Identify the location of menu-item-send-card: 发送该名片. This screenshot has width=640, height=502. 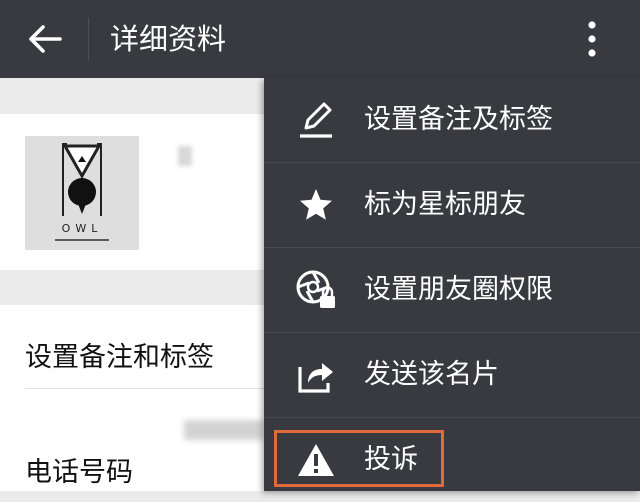
(452, 375).